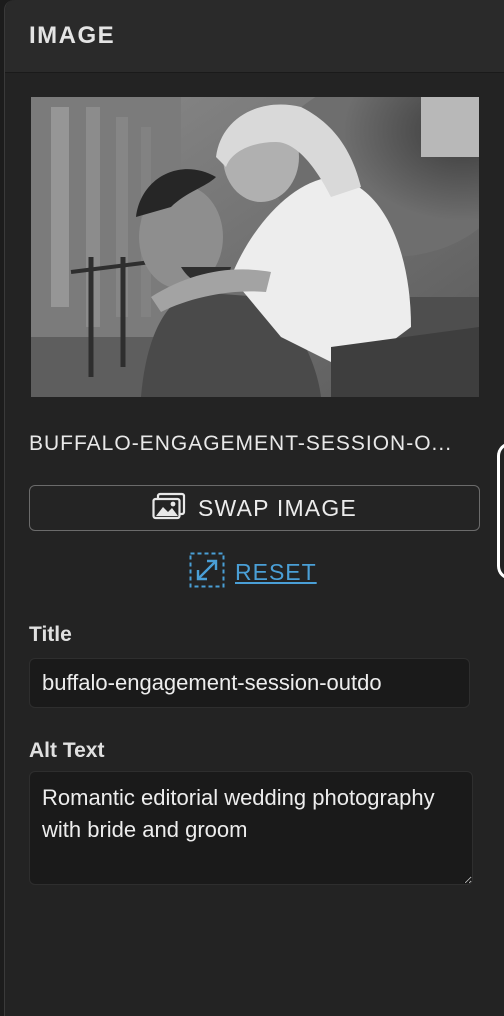  I want to click on swap-image-label: SWAP IMAGE, so click(277, 507).